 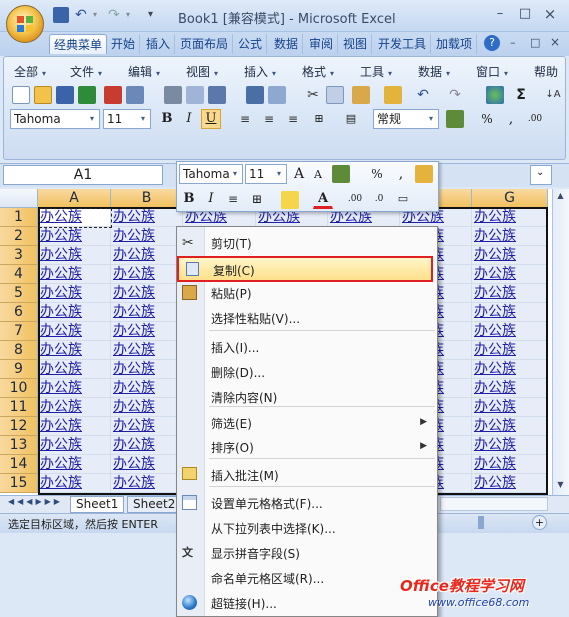 What do you see at coordinates (101, 15) in the screenshot?
I see `undo-dropdown-icon: ▾` at bounding box center [101, 15].